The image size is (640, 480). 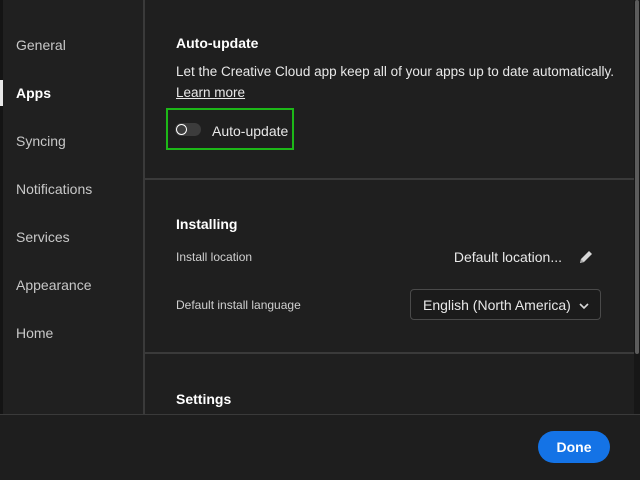 What do you see at coordinates (250, 131) in the screenshot?
I see `auto-update-toggle-label: Auto-update` at bounding box center [250, 131].